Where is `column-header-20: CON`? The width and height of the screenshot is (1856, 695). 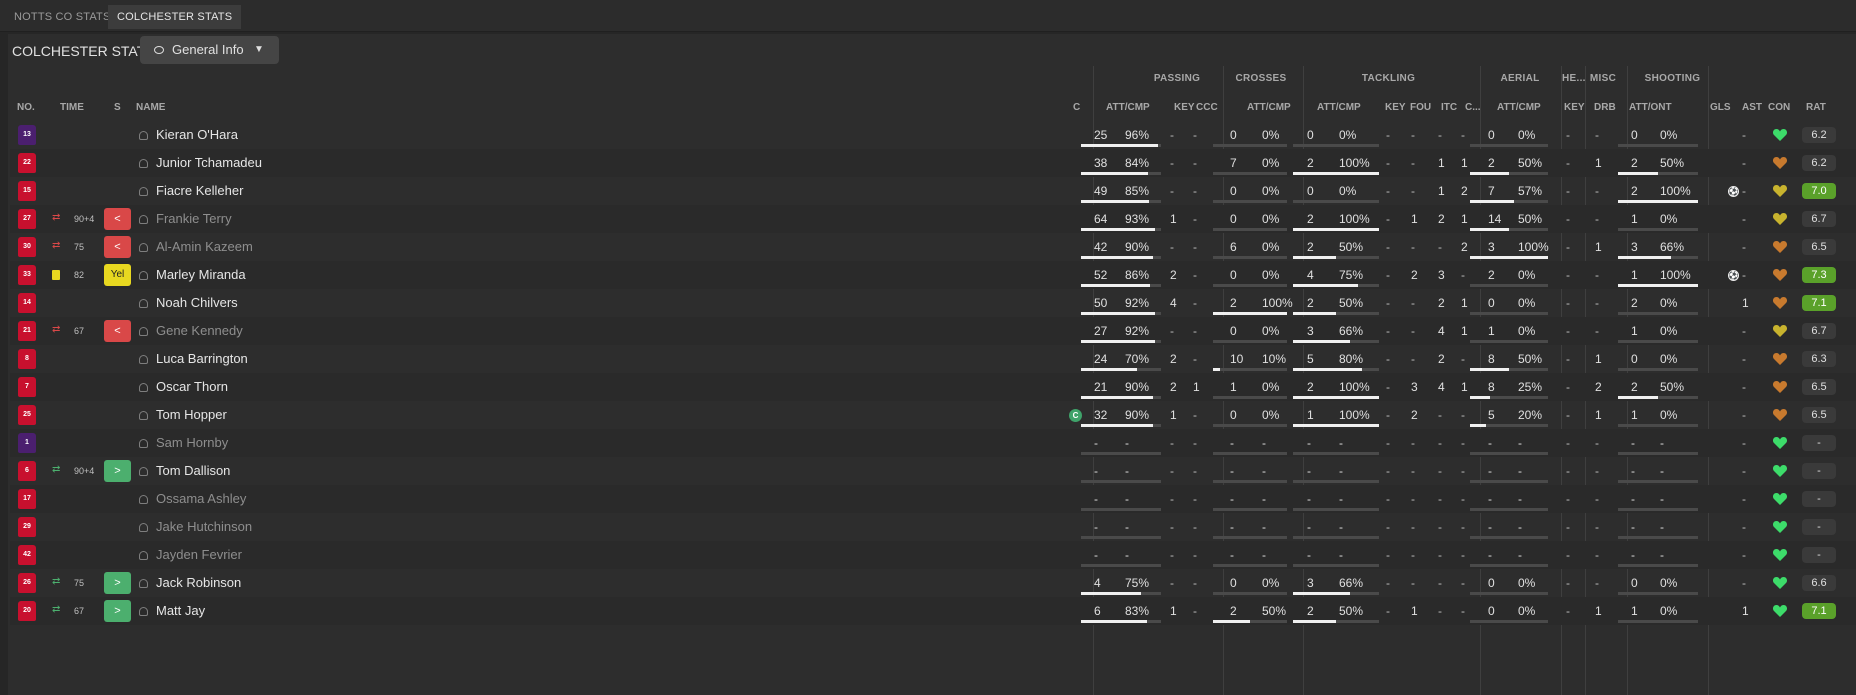 column-header-20: CON is located at coordinates (1779, 108).